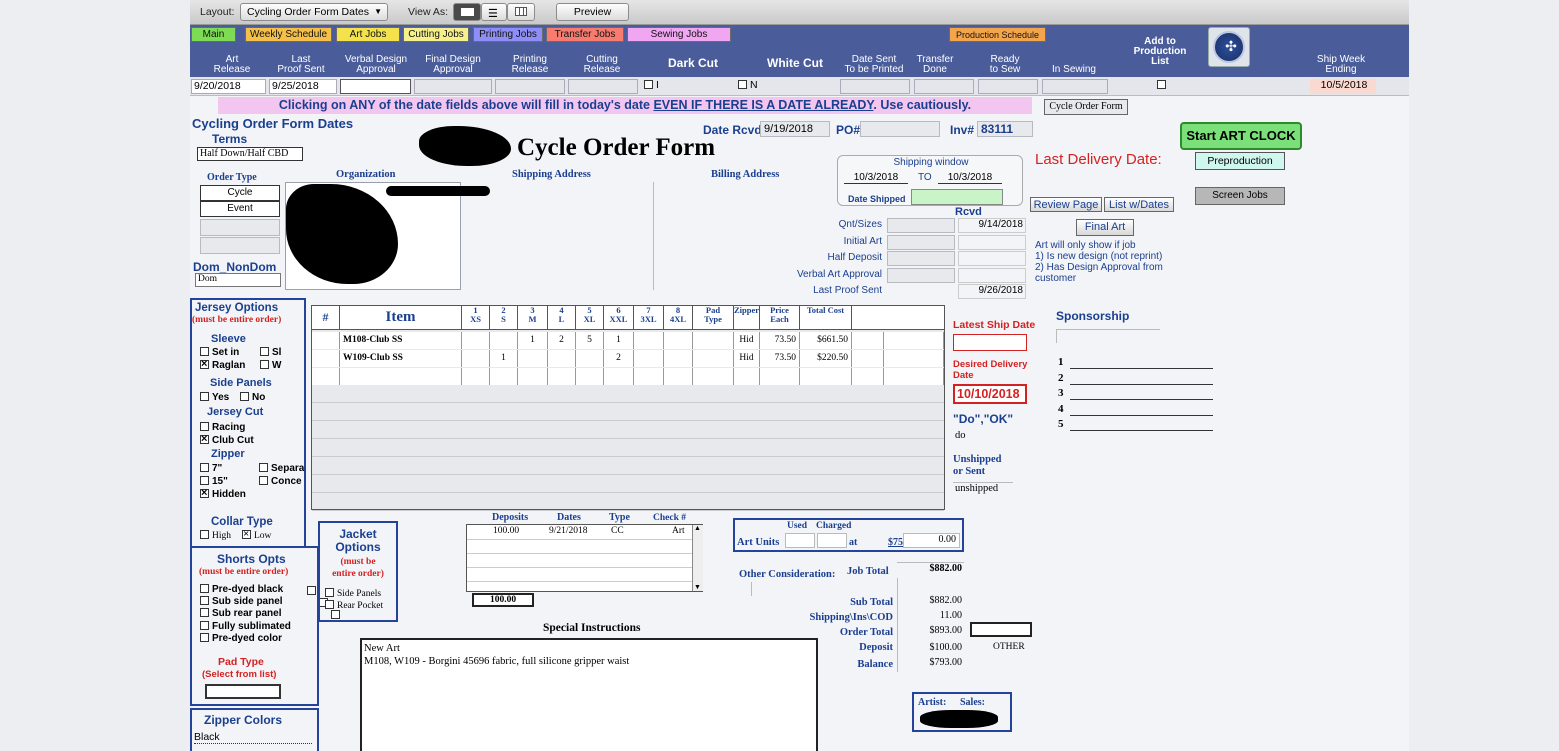 This screenshot has height=751, width=1559. I want to click on zipper-15-checkbox, so click(204, 480).